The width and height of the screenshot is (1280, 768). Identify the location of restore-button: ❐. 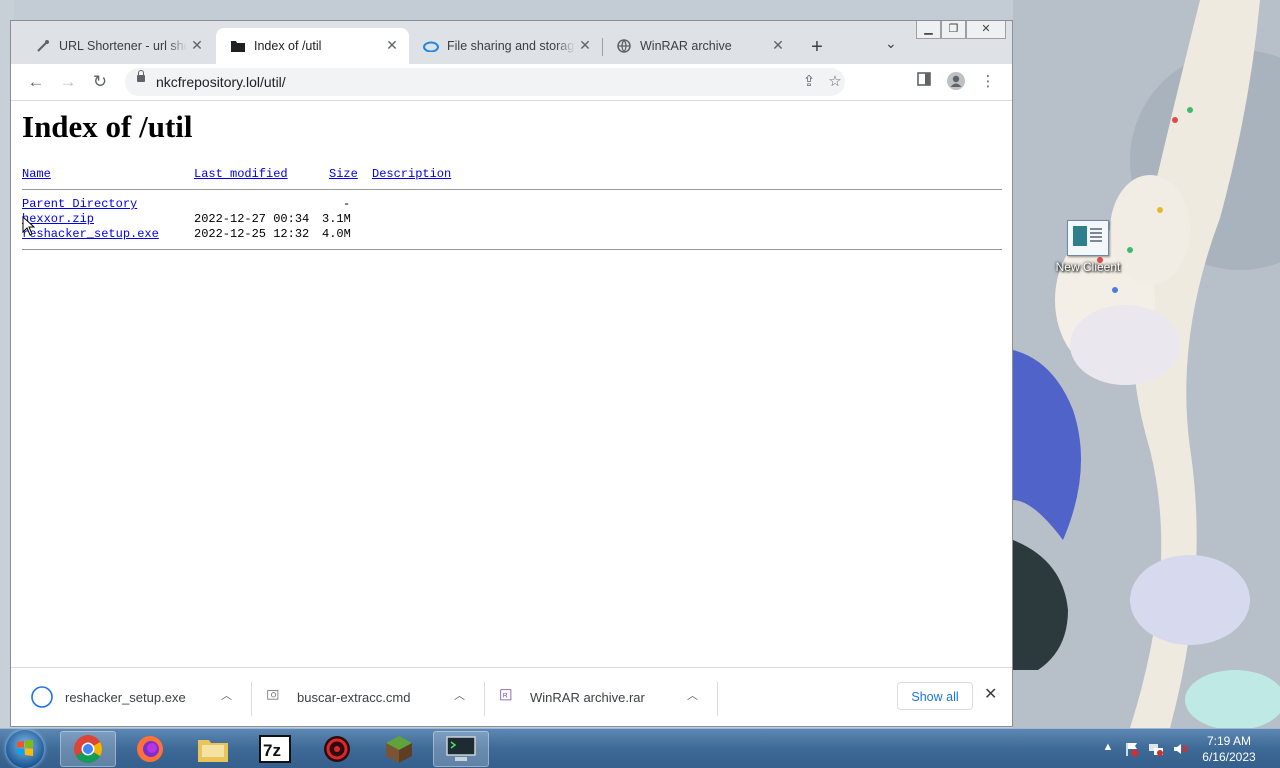
(953, 30).